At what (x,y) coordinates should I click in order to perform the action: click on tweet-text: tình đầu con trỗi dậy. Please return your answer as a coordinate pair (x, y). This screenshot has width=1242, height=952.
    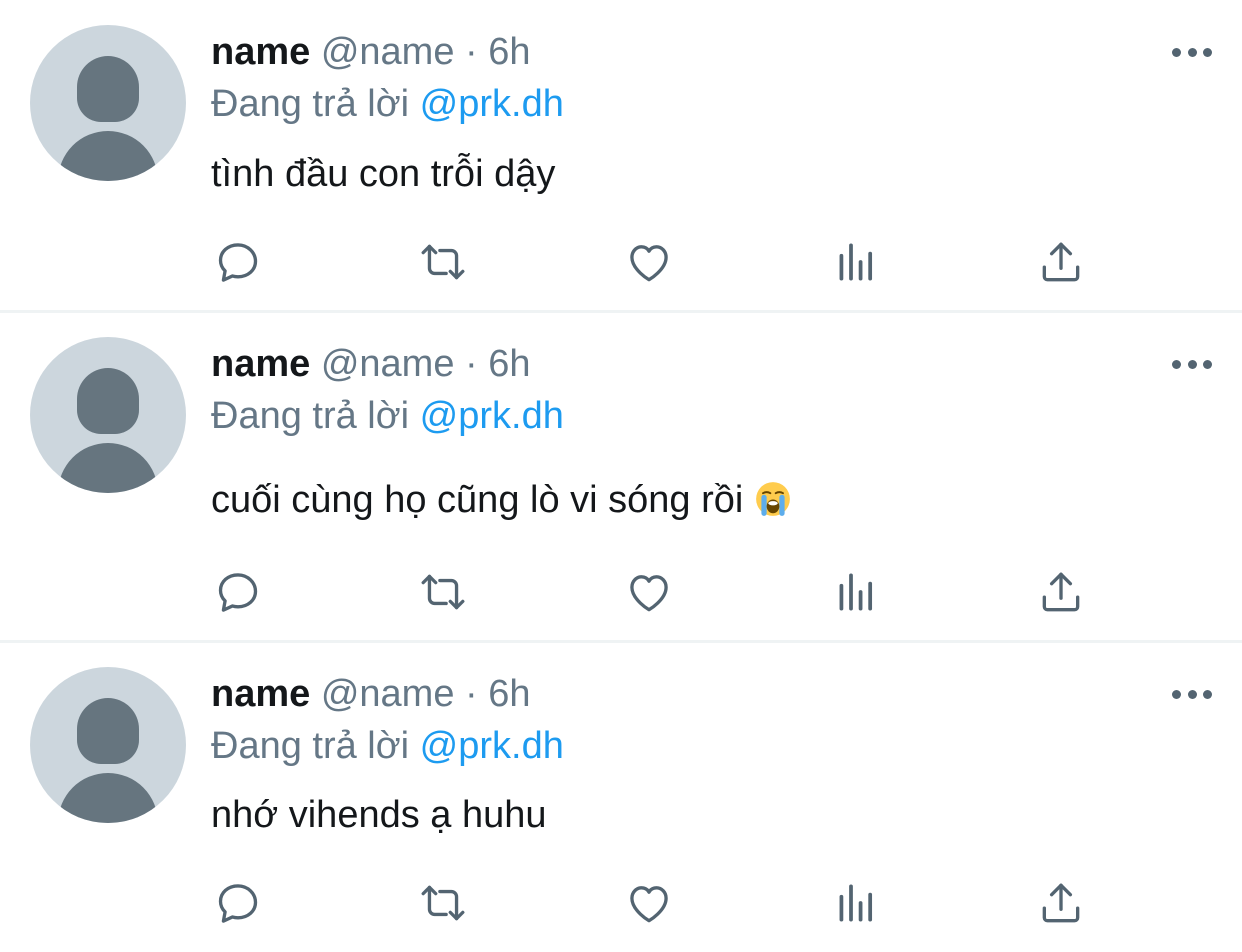
    Looking at the image, I should click on (383, 174).